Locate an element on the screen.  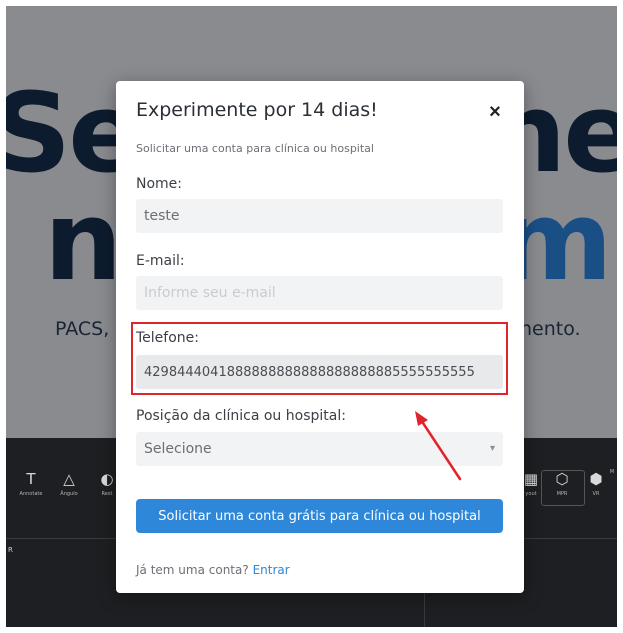
position-select: Selecione ▾ is located at coordinates (319, 449).